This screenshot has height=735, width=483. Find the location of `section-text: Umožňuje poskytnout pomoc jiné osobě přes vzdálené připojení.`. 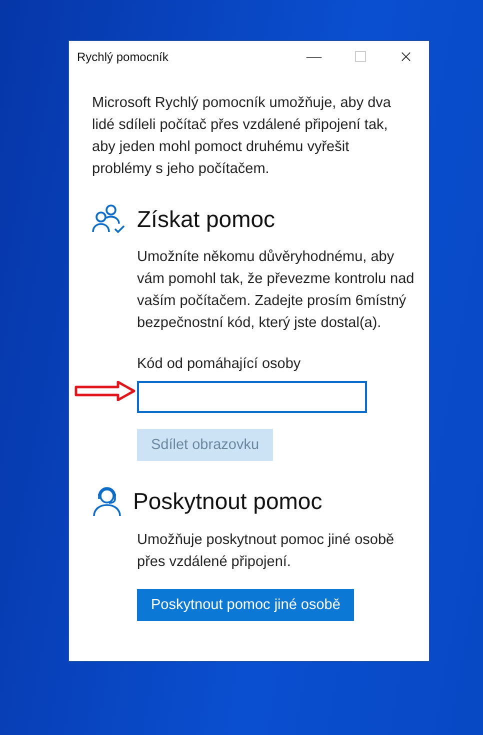

section-text: Umožňuje poskytnout pomoc jiné osobě přes vzdálené připojení. is located at coordinates (266, 551).